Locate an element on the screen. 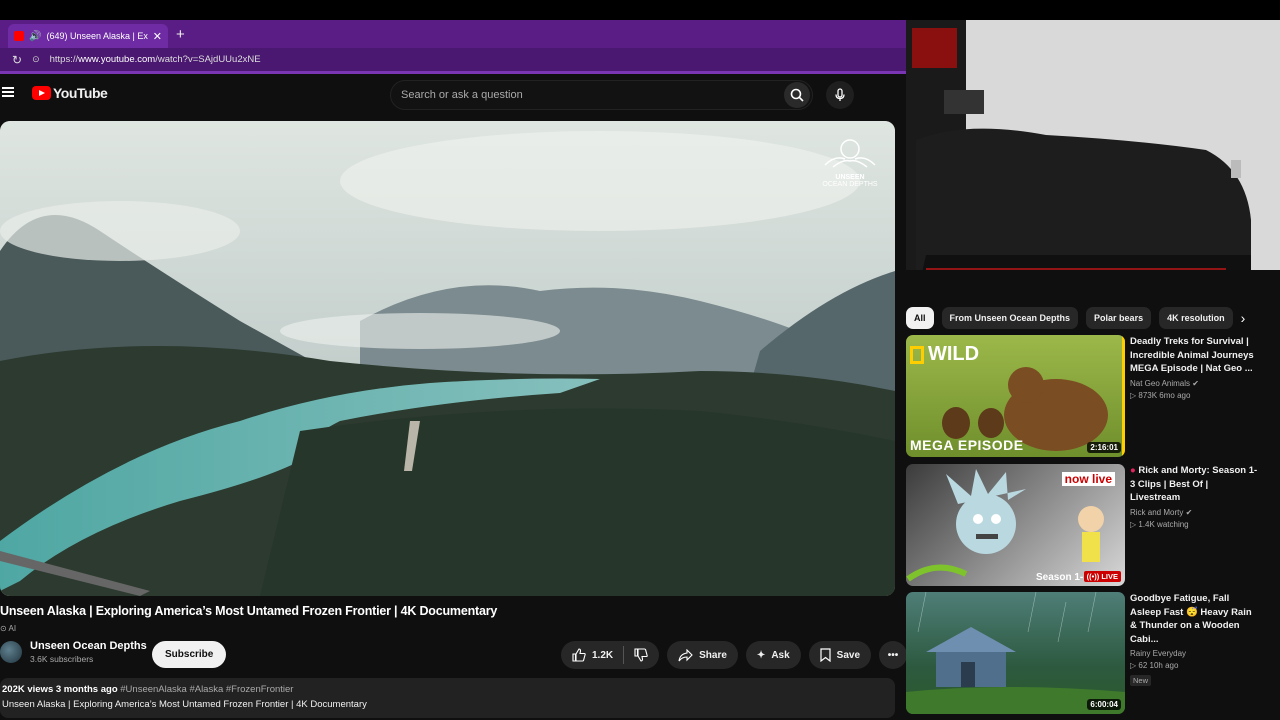 This screenshot has height=720, width=1280. yellow-frame is located at coordinates (1123, 396).